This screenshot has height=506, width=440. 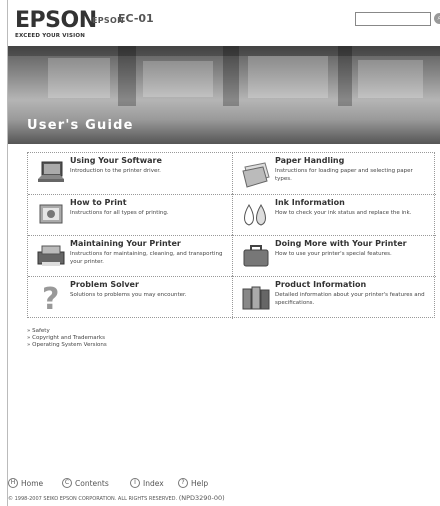 I want to click on index-icon: I, so click(x=135, y=483).